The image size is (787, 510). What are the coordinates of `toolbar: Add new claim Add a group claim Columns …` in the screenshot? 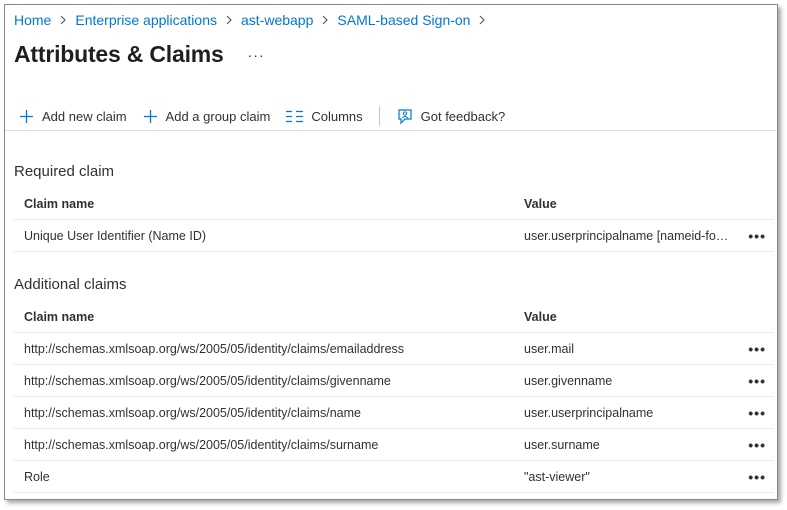 It's located at (270, 116).